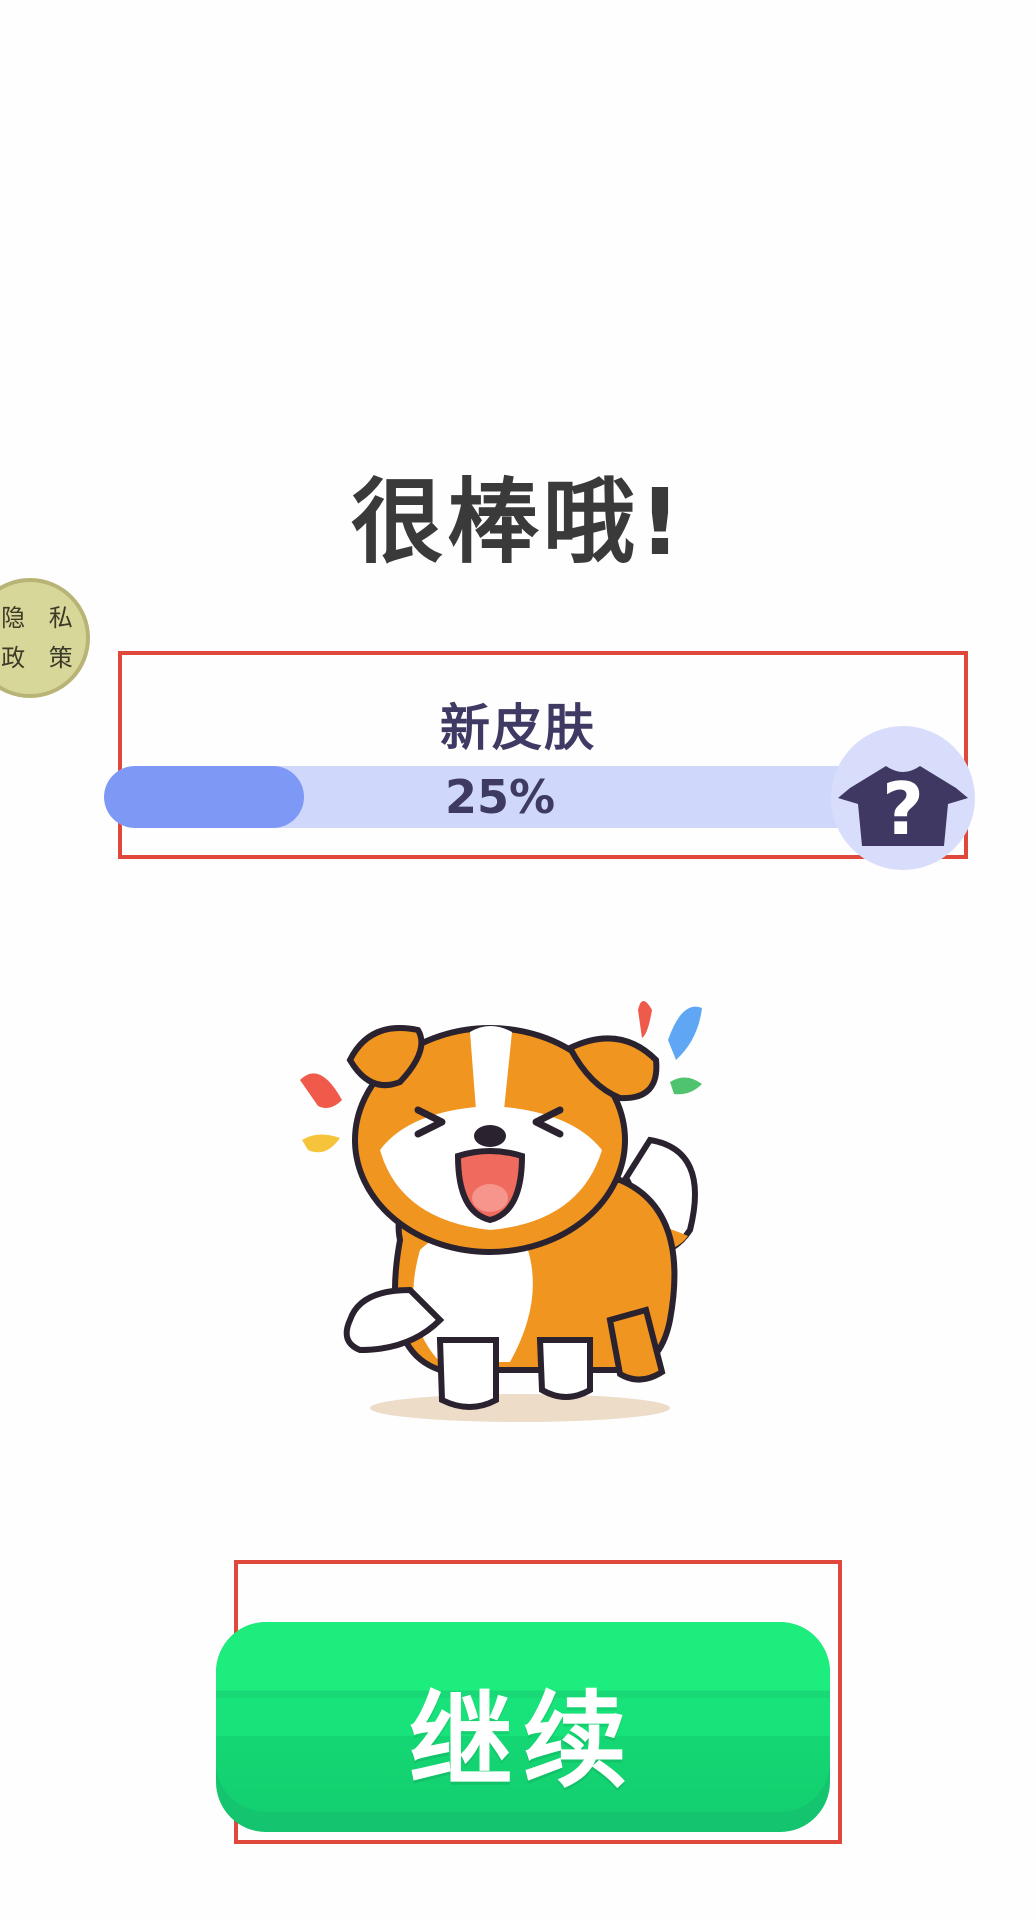 This screenshot has width=1036, height=1920. Describe the element at coordinates (501, 1211) in the screenshot. I see `happy-dog-icon` at that location.